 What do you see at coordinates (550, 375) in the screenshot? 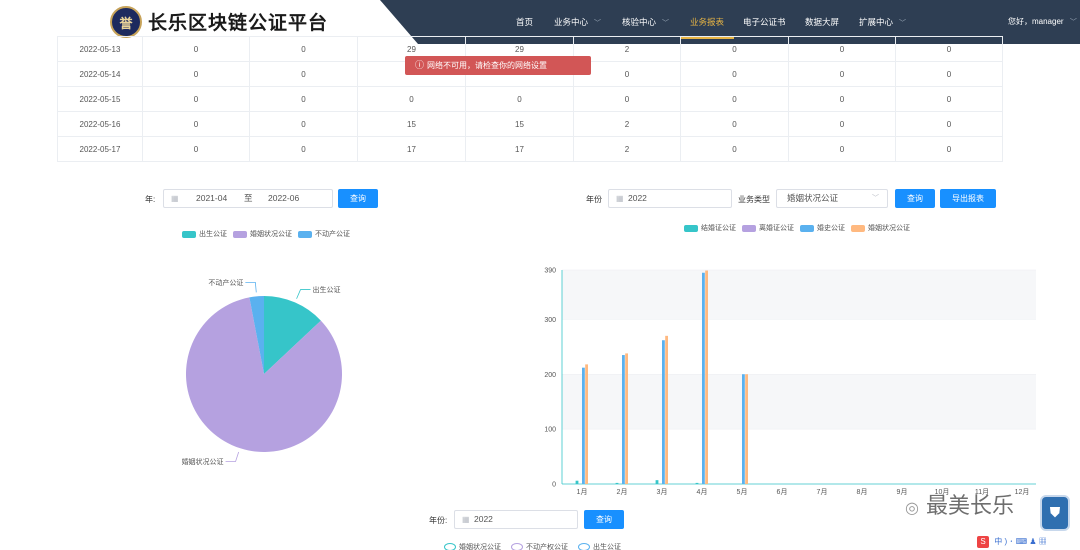
I see `y-tick-label: 200` at bounding box center [550, 375].